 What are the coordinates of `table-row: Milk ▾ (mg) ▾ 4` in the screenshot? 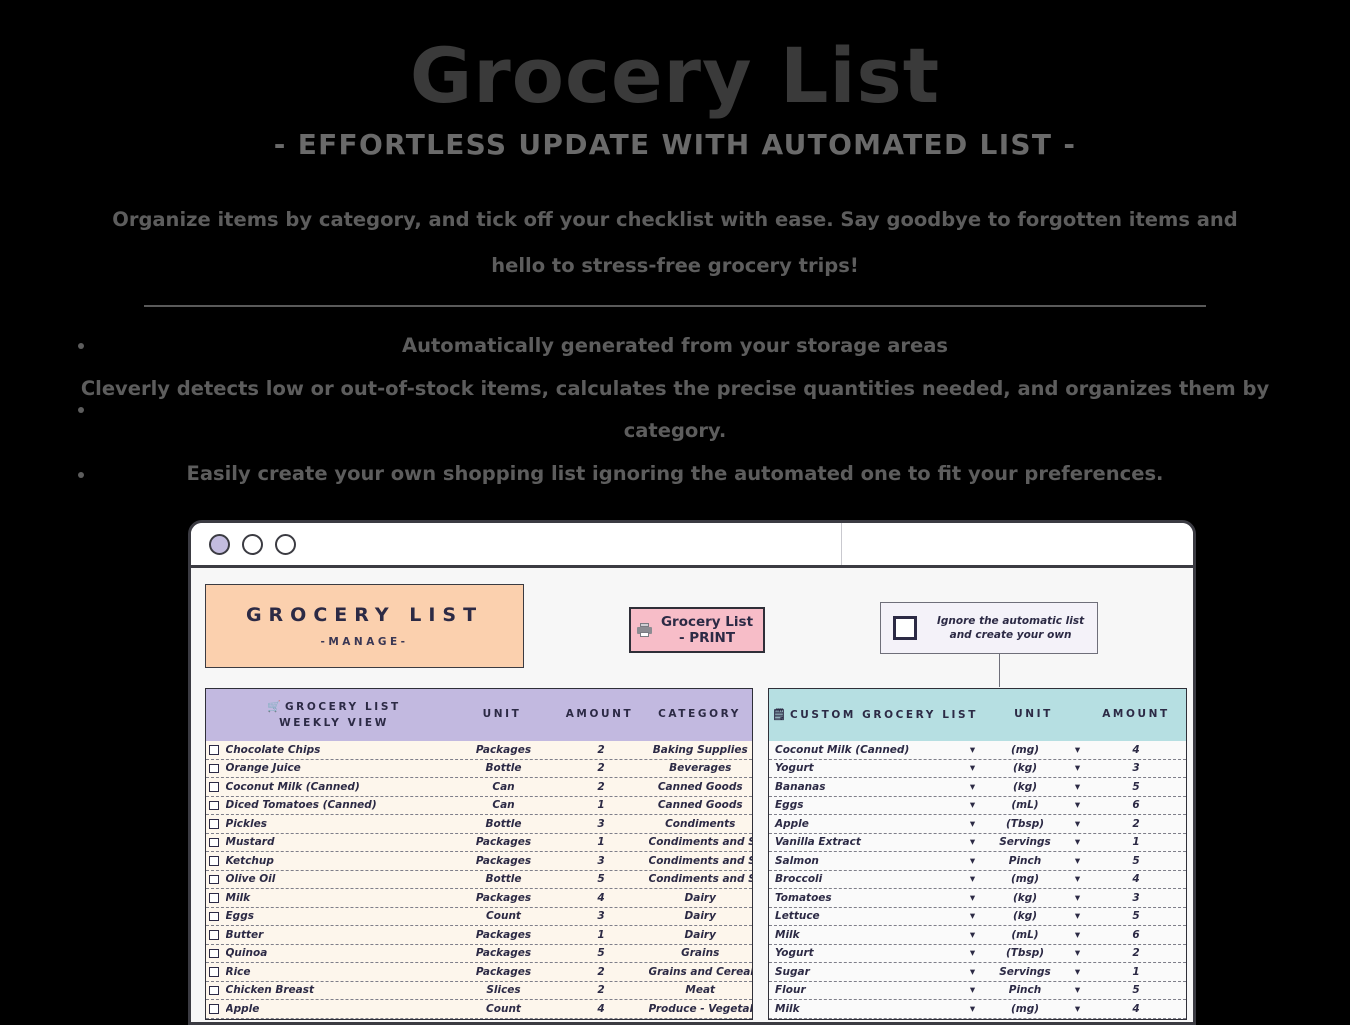 It's located at (977, 1009).